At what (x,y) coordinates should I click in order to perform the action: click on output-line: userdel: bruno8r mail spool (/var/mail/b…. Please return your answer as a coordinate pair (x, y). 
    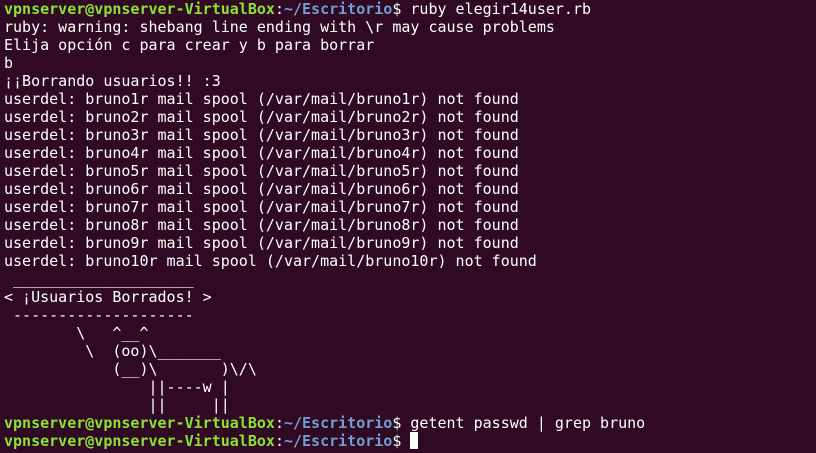
    Looking at the image, I should click on (261, 225).